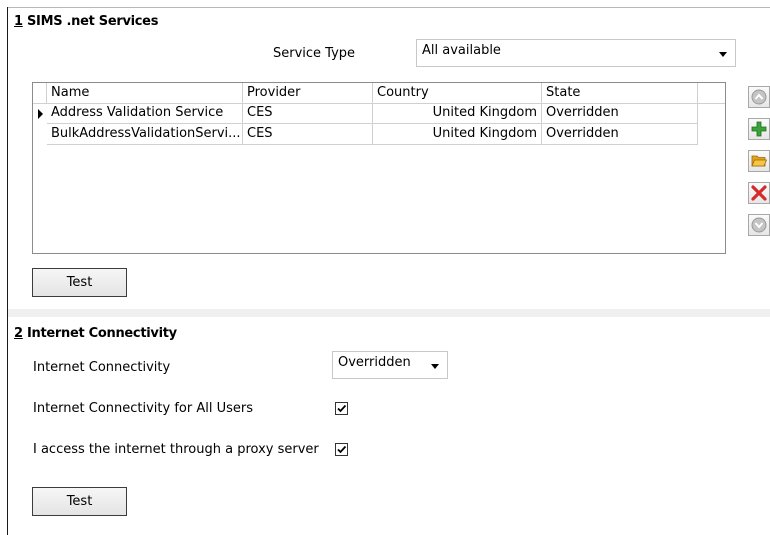  I want to click on section-1-title-text: SIMS .net Services, so click(92, 21).